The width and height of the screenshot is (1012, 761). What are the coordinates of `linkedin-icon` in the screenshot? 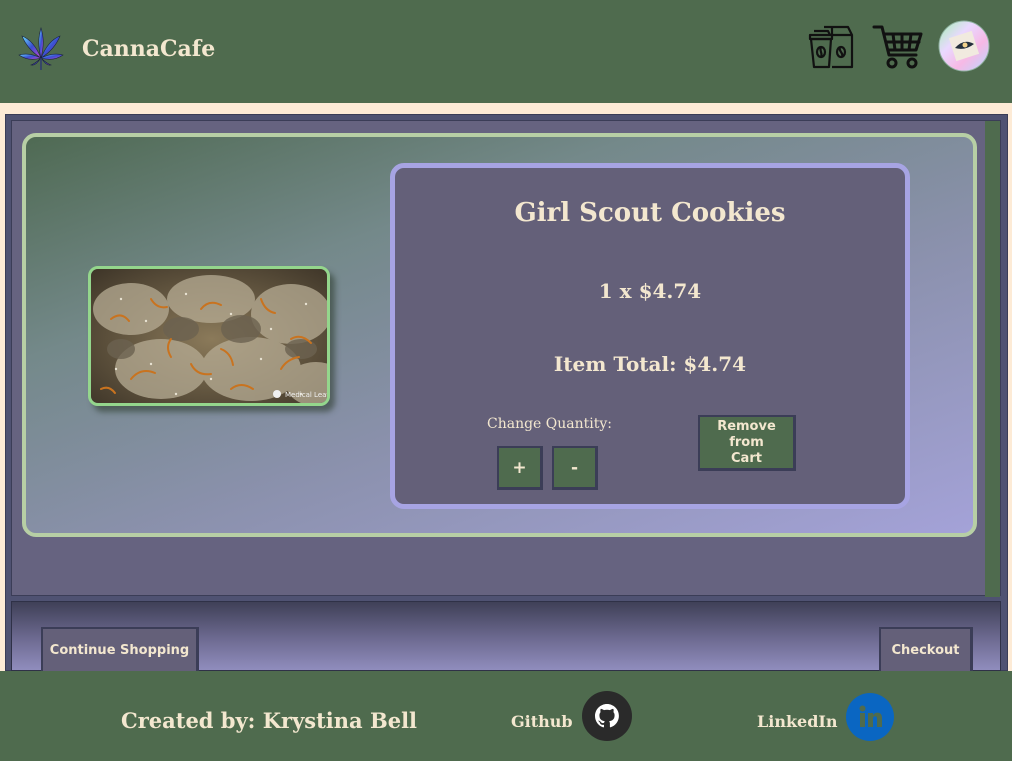 It's located at (870, 717).